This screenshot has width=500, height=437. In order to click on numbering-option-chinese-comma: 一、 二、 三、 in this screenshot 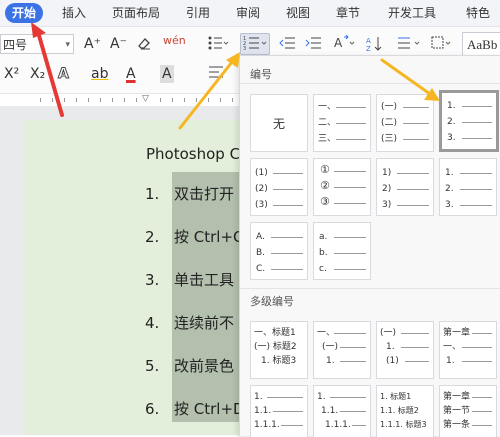, I will do `click(342, 123)`.